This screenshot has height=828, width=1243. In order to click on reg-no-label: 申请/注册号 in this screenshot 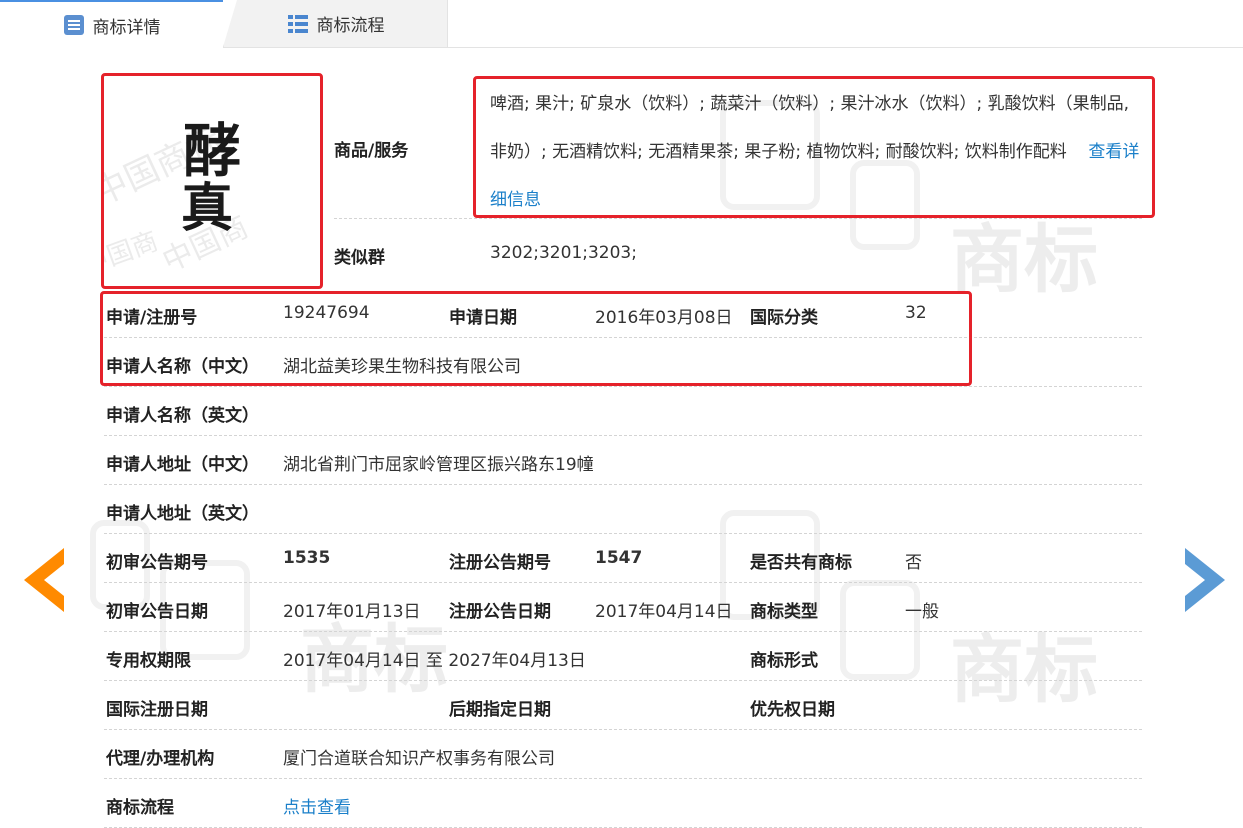, I will do `click(152, 318)`.